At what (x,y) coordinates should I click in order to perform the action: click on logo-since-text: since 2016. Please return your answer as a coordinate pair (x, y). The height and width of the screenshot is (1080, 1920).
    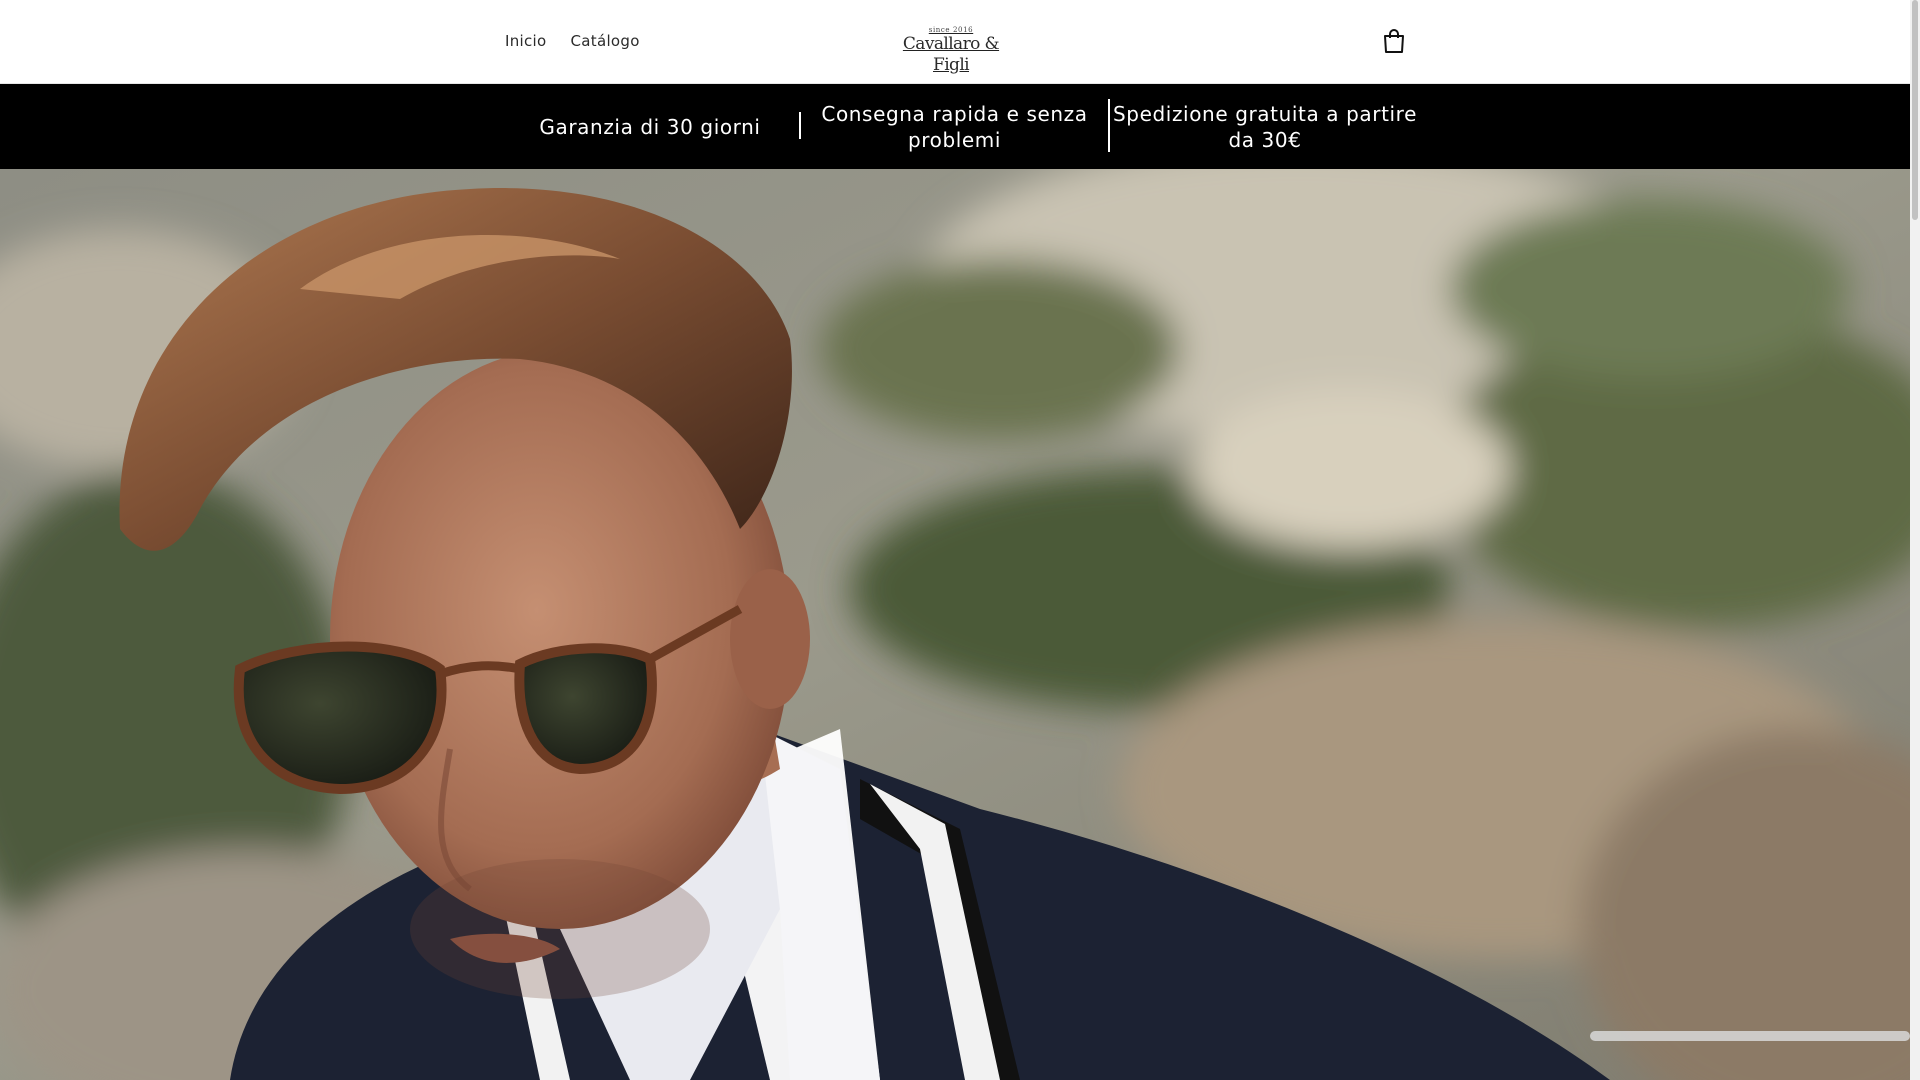
    Looking at the image, I should click on (951, 30).